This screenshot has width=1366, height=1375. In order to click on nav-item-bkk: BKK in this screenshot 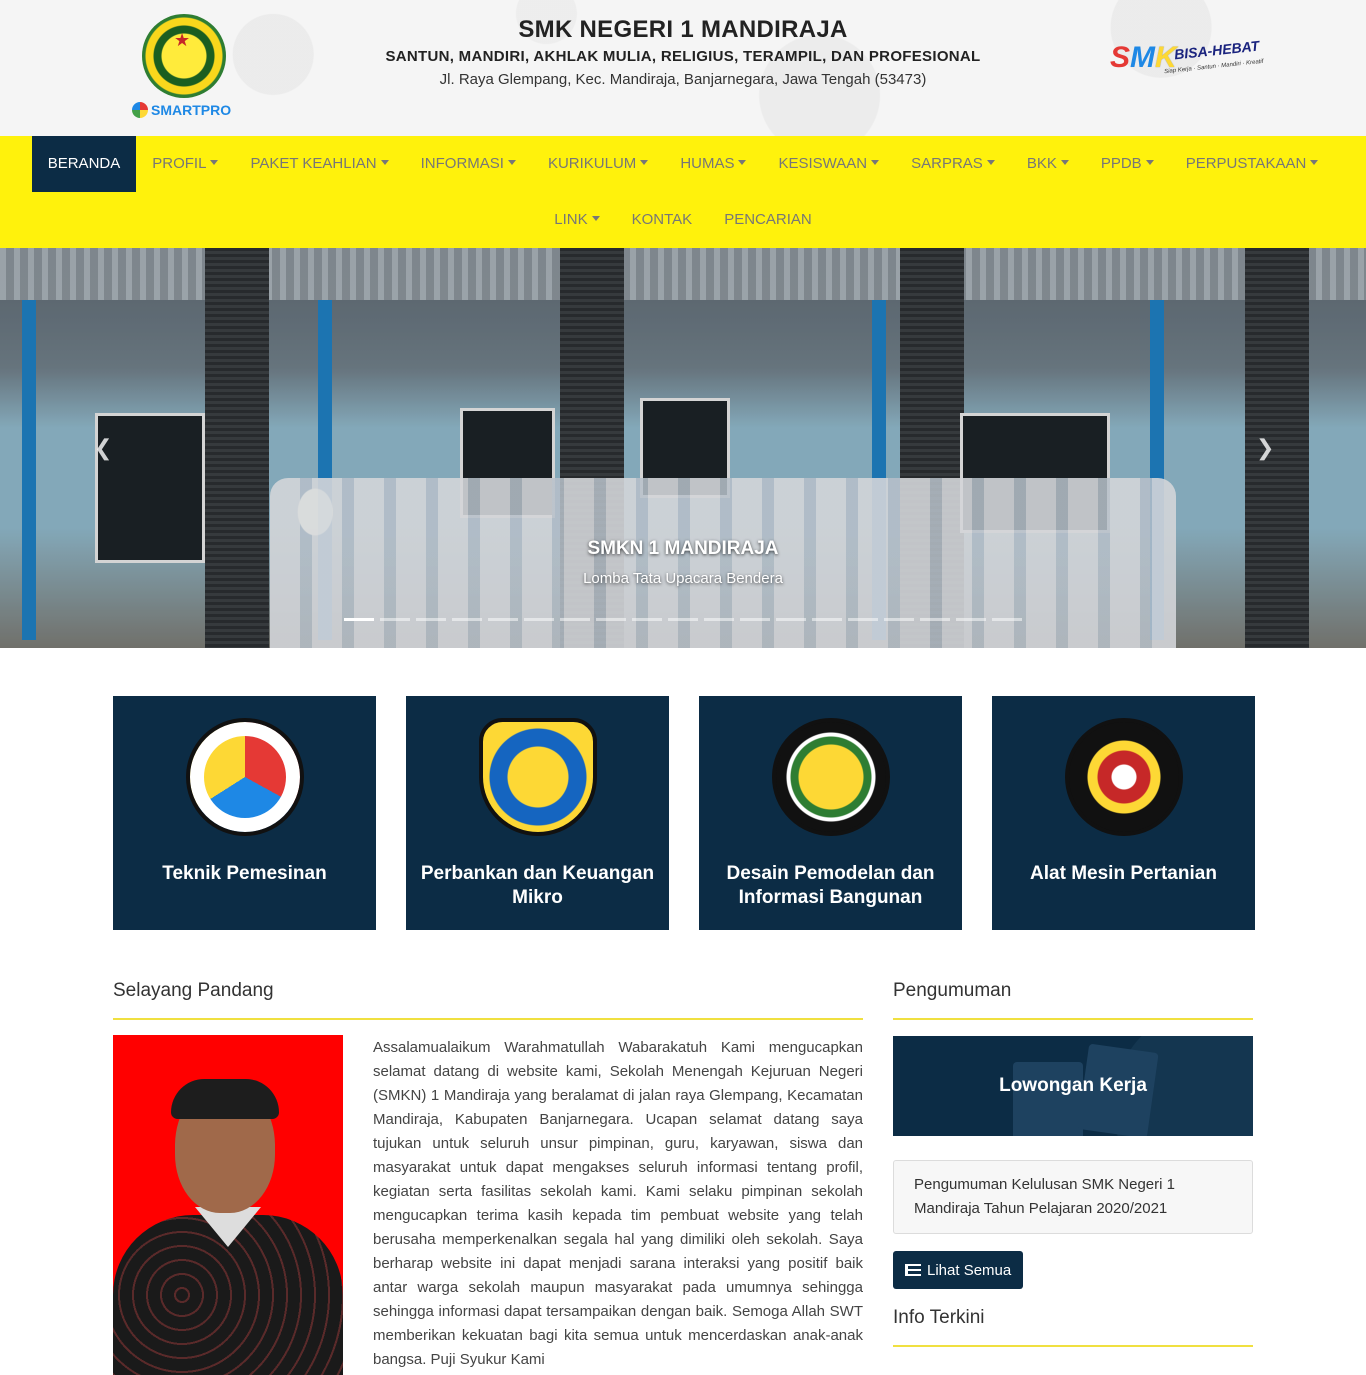, I will do `click(1048, 164)`.